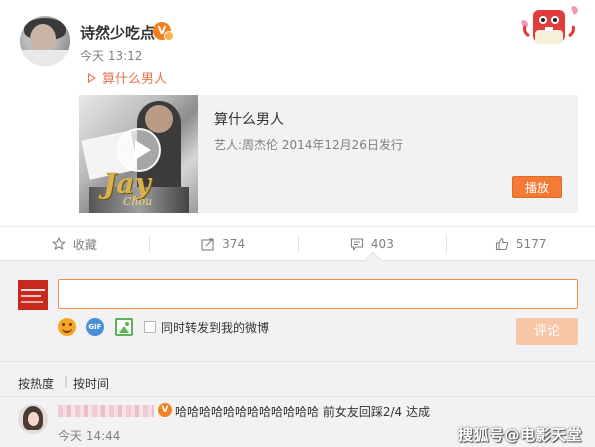 This screenshot has width=595, height=447. What do you see at coordinates (501, 244) in the screenshot?
I see `like-icon` at bounding box center [501, 244].